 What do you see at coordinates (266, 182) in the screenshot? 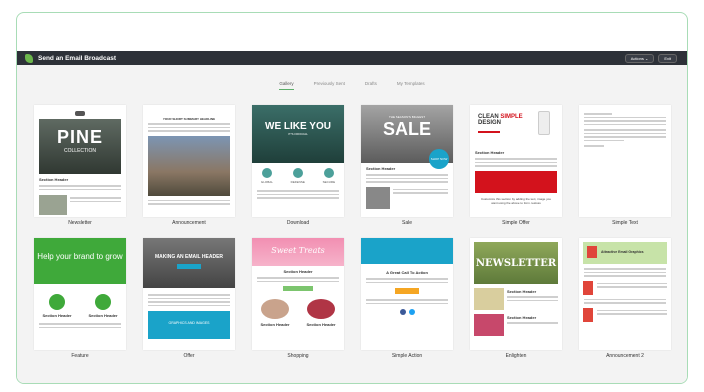
I see `feature-label: GLOBAL` at bounding box center [266, 182].